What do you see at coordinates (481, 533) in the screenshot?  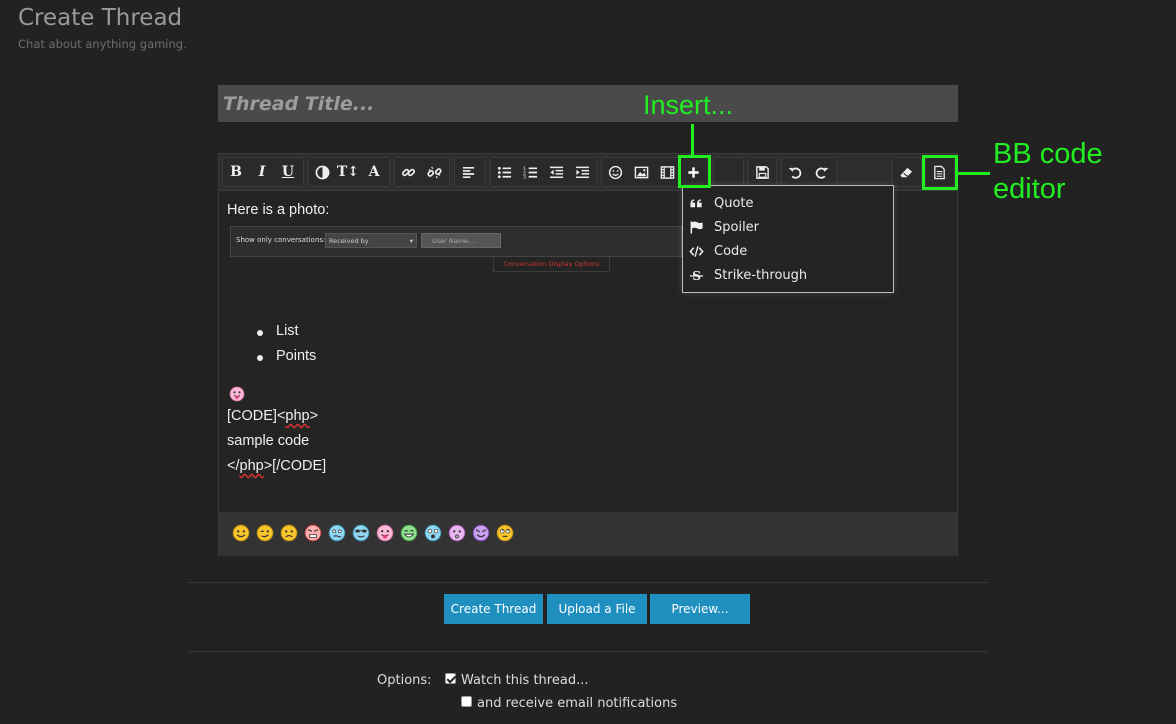 I see `evil-smiley-icon` at bounding box center [481, 533].